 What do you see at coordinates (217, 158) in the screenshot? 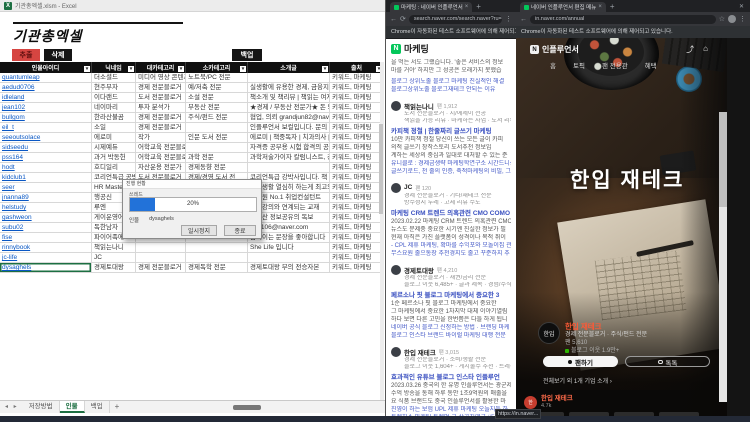
I see `cell-category-minor: 과학 전문` at bounding box center [217, 158].